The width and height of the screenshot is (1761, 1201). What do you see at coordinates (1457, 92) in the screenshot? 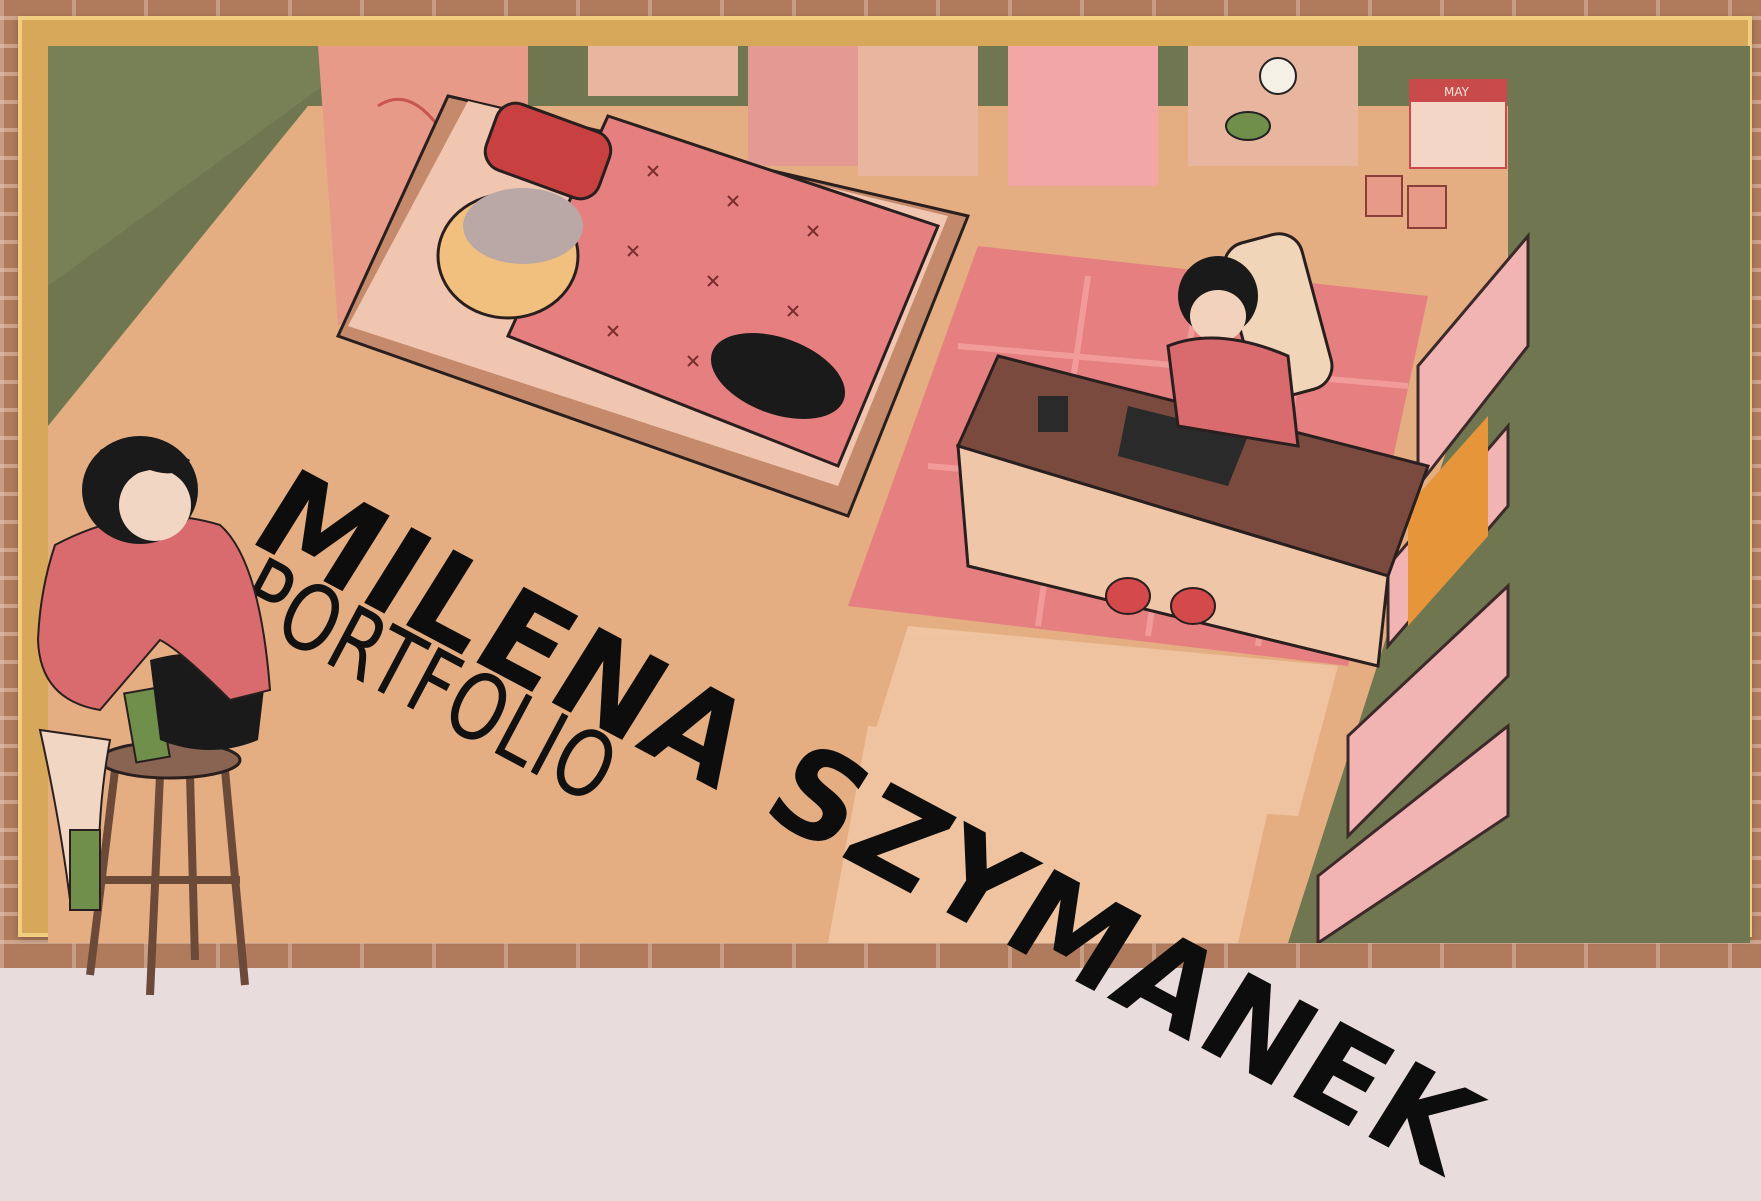
I see `calendar-month-label: MAY` at bounding box center [1457, 92].